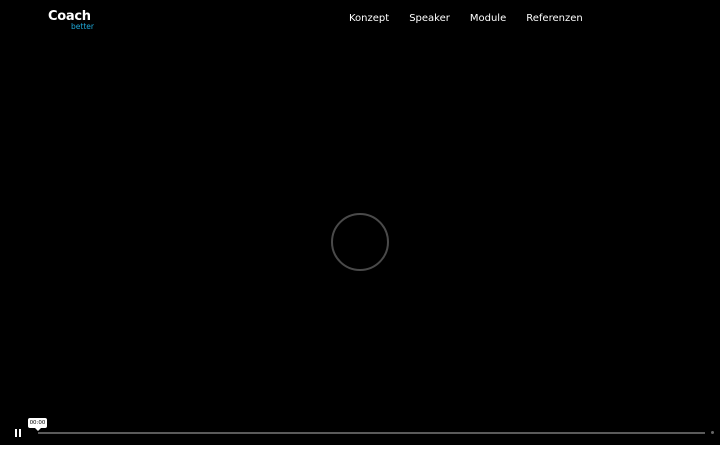  I want to click on brand-logo: Coach better, so click(74, 21).